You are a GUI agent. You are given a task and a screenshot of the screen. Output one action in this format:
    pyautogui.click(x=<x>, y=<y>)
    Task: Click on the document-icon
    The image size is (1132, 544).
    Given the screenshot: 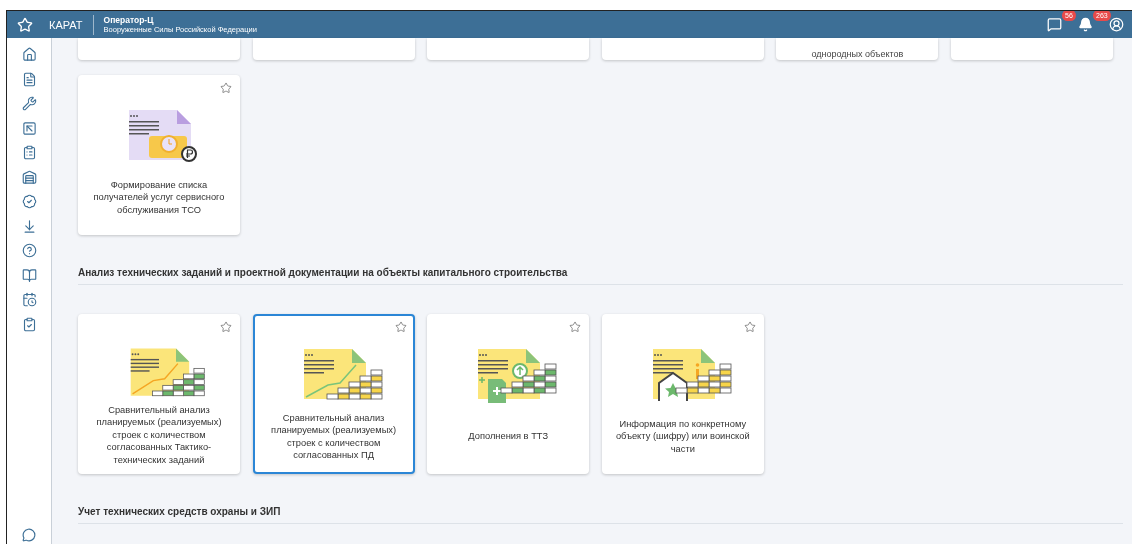 What is the action you would take?
    pyautogui.click(x=29, y=79)
    